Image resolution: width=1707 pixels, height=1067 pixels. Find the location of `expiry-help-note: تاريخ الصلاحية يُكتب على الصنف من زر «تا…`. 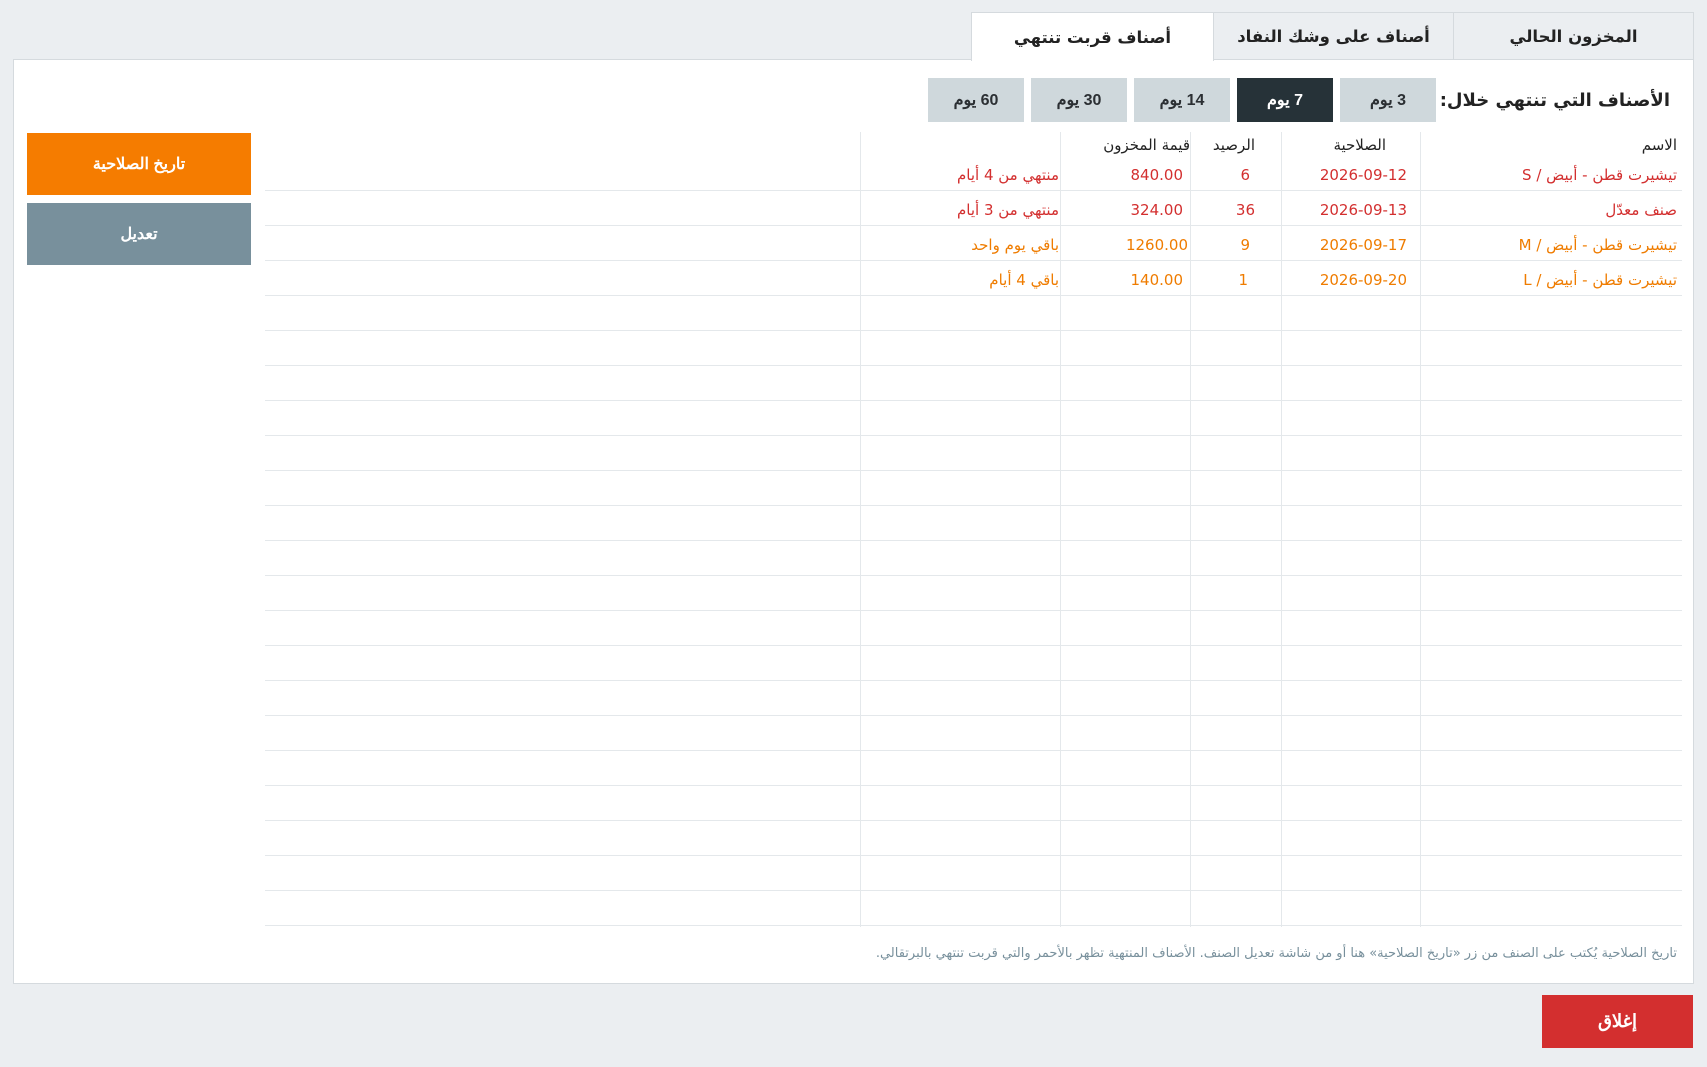

expiry-help-note: تاريخ الصلاحية يُكتب على الصنف من زر «تا… is located at coordinates (1276, 953).